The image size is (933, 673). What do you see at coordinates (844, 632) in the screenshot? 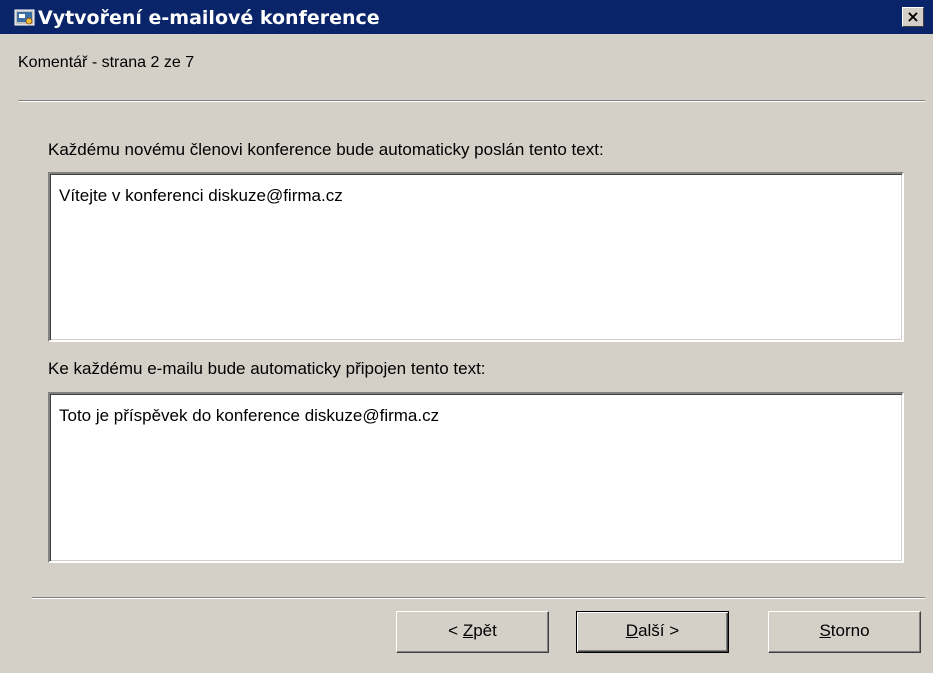
I see `cancel-button: Storno` at bounding box center [844, 632].